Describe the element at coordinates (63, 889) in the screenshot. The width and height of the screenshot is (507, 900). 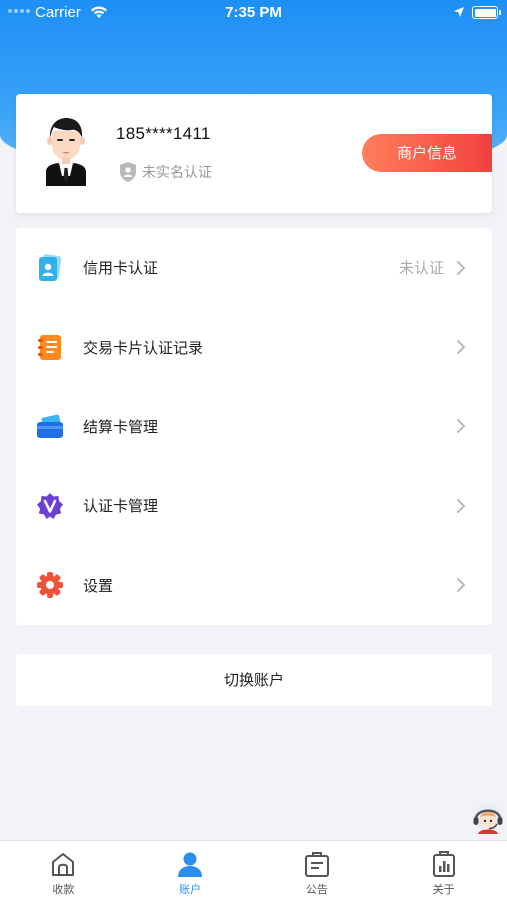
I see `tab-label: 收款` at that location.